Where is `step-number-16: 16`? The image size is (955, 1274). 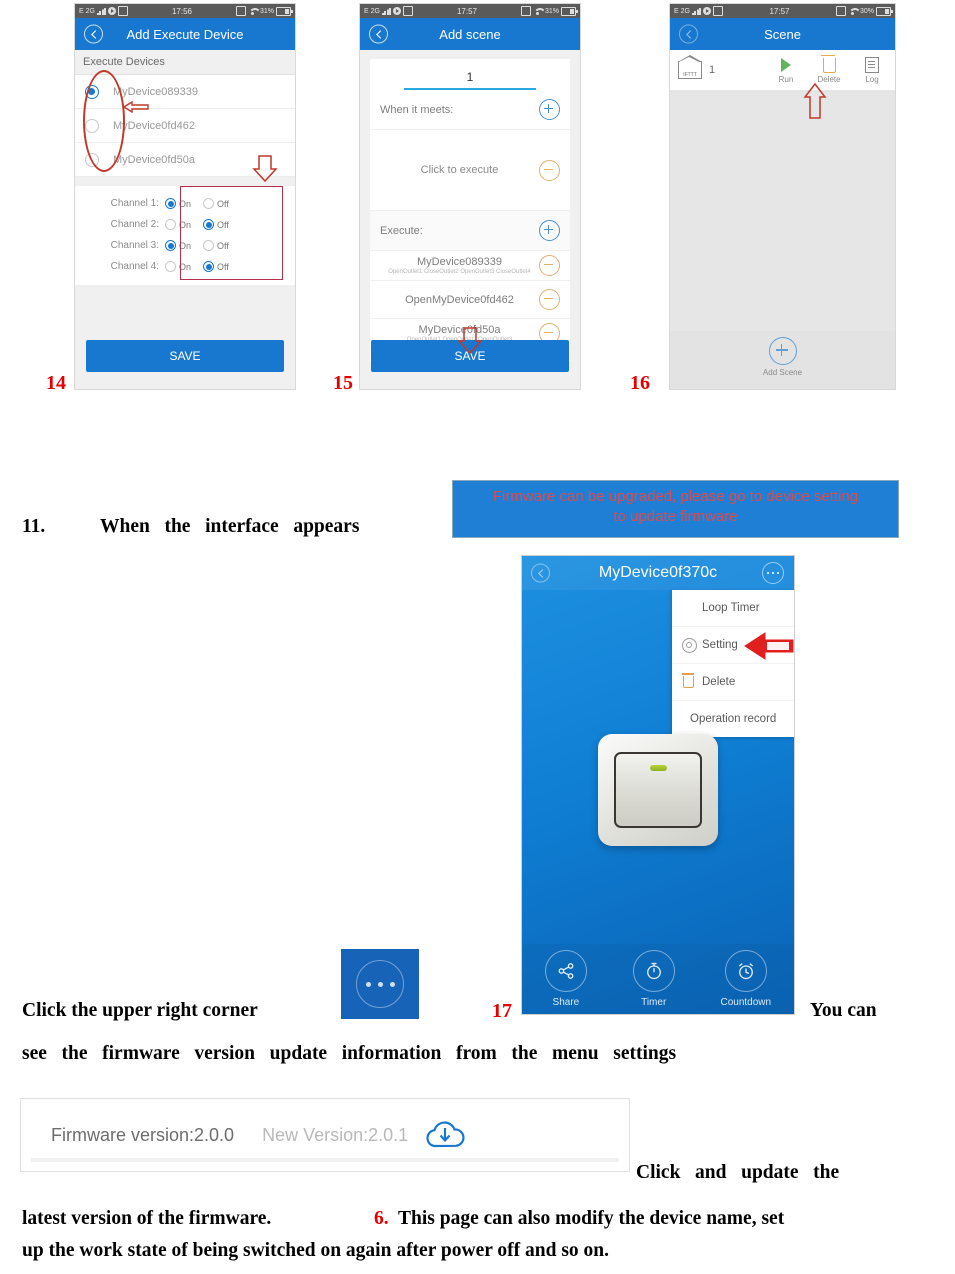
step-number-16: 16 is located at coordinates (640, 383).